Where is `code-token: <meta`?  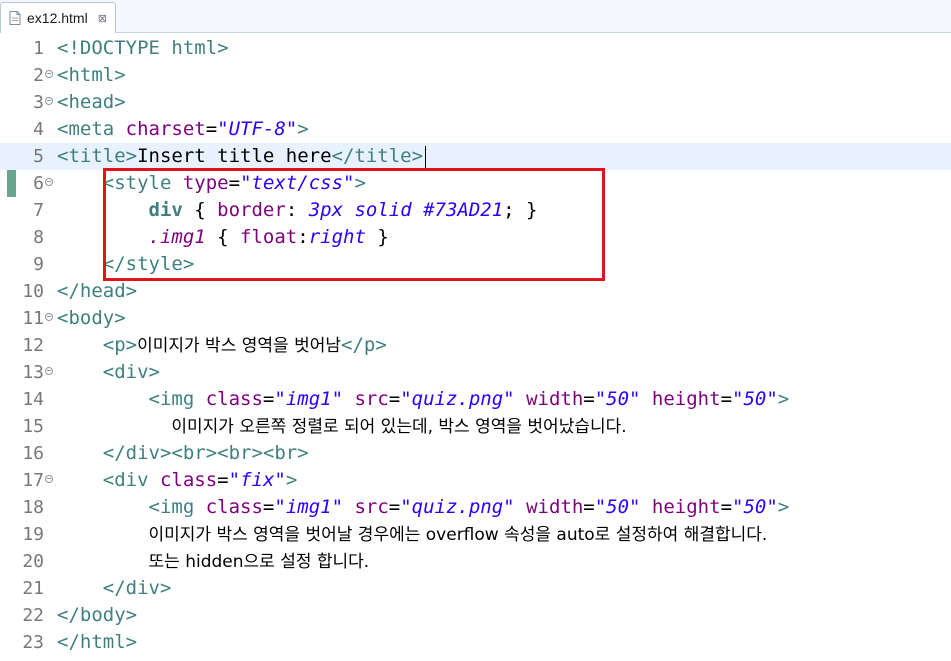 code-token: <meta is located at coordinates (86, 129).